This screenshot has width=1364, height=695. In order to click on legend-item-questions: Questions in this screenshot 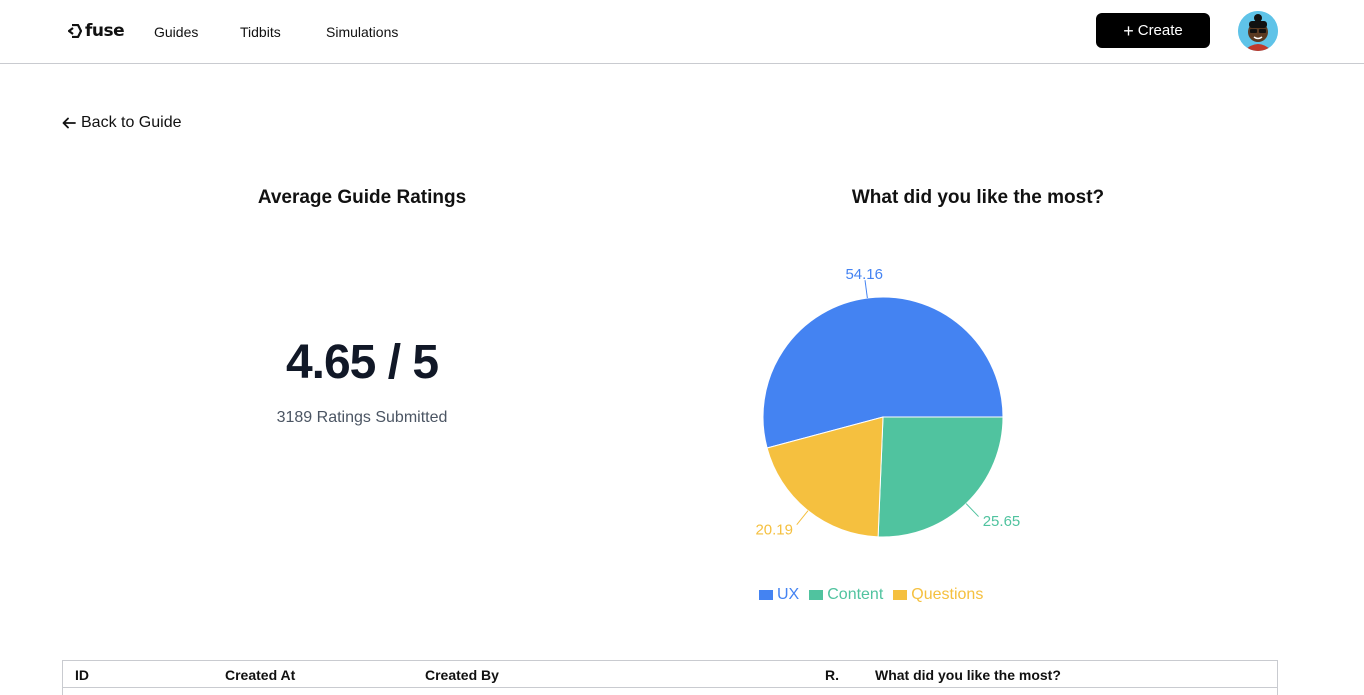, I will do `click(938, 595)`.